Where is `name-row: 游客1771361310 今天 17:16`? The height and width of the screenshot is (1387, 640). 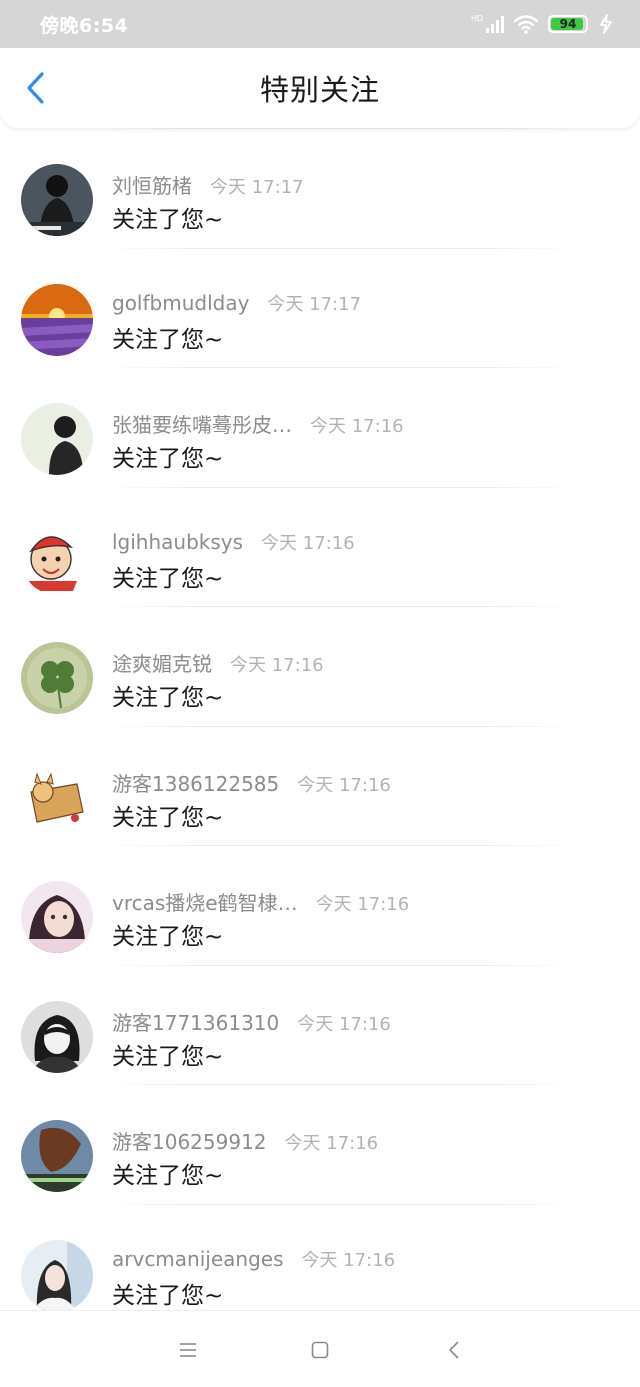 name-row: 游客1771361310 今天 17:16 is located at coordinates (251, 1021).